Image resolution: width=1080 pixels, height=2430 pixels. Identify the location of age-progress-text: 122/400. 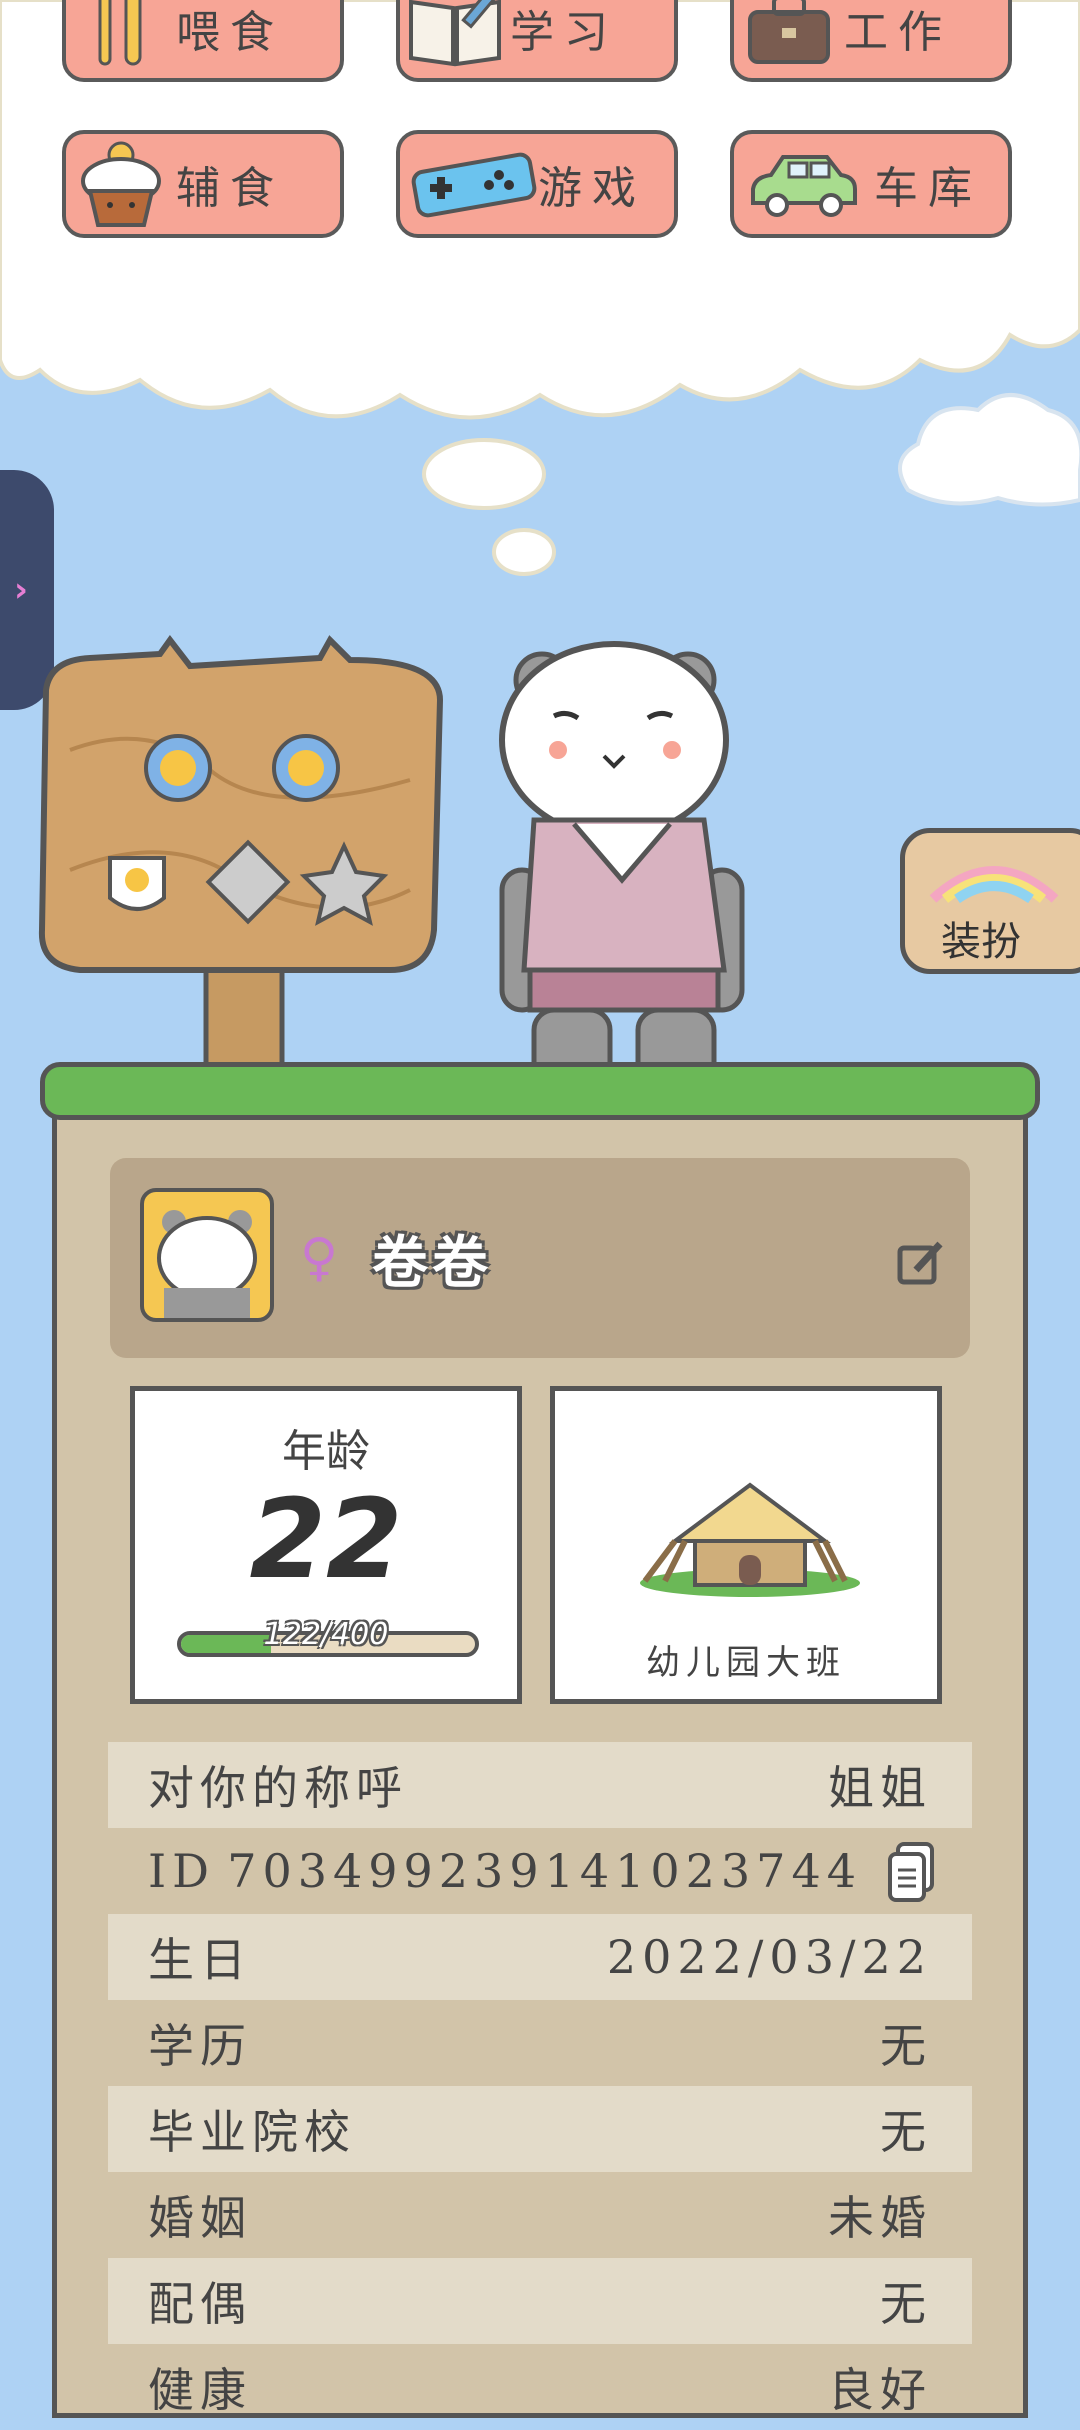
(326, 1634).